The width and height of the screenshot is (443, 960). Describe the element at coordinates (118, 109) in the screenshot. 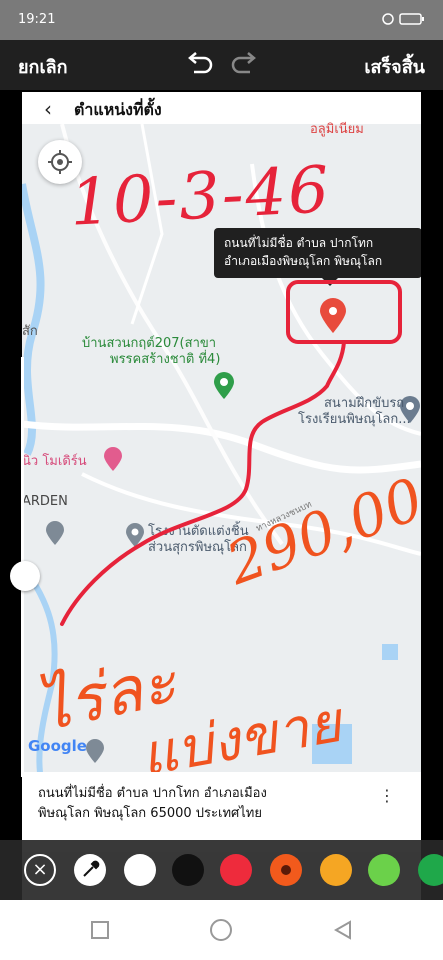

I see `page-title: ตำแหน่งที่ตั้ง` at that location.